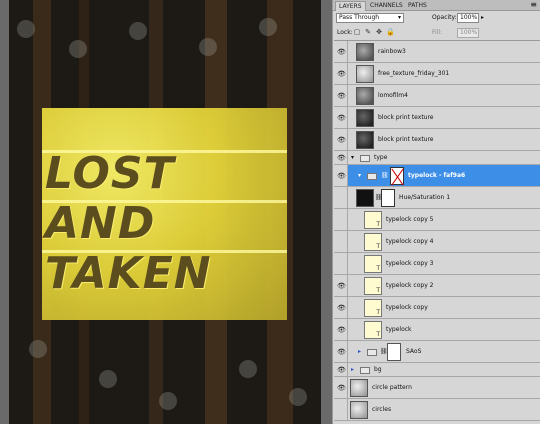  What do you see at coordinates (437, 352) in the screenshot?
I see `layer-group-row: 👁 ▸ ⛓ SAoS` at bounding box center [437, 352].